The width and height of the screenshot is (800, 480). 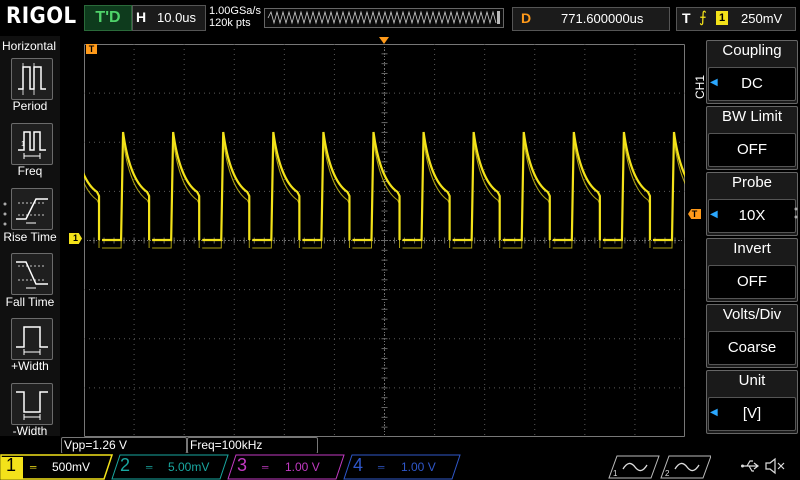 I want to click on trigger-level-value: 250mV, so click(x=762, y=18).